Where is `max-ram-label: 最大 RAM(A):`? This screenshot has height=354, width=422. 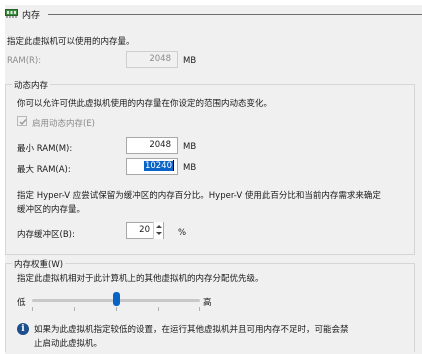 max-ram-label: 最大 RAM(A): is located at coordinates (44, 170).